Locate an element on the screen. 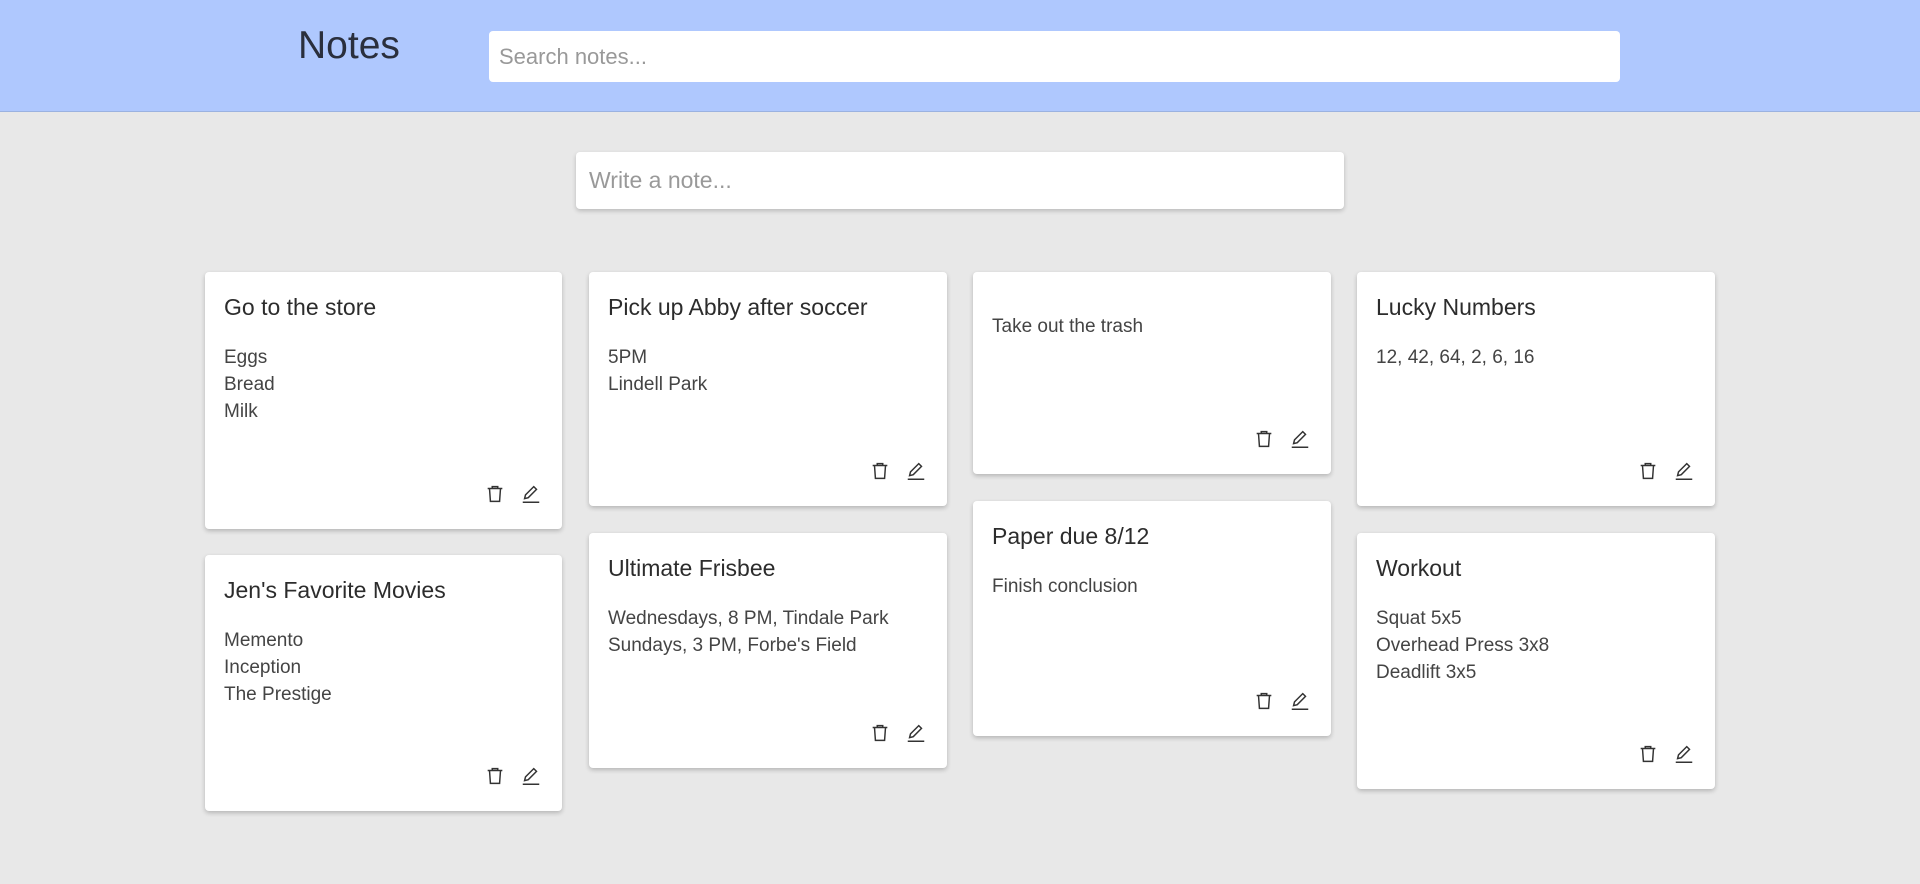  note-body: Take out the trash is located at coordinates (1067, 326).